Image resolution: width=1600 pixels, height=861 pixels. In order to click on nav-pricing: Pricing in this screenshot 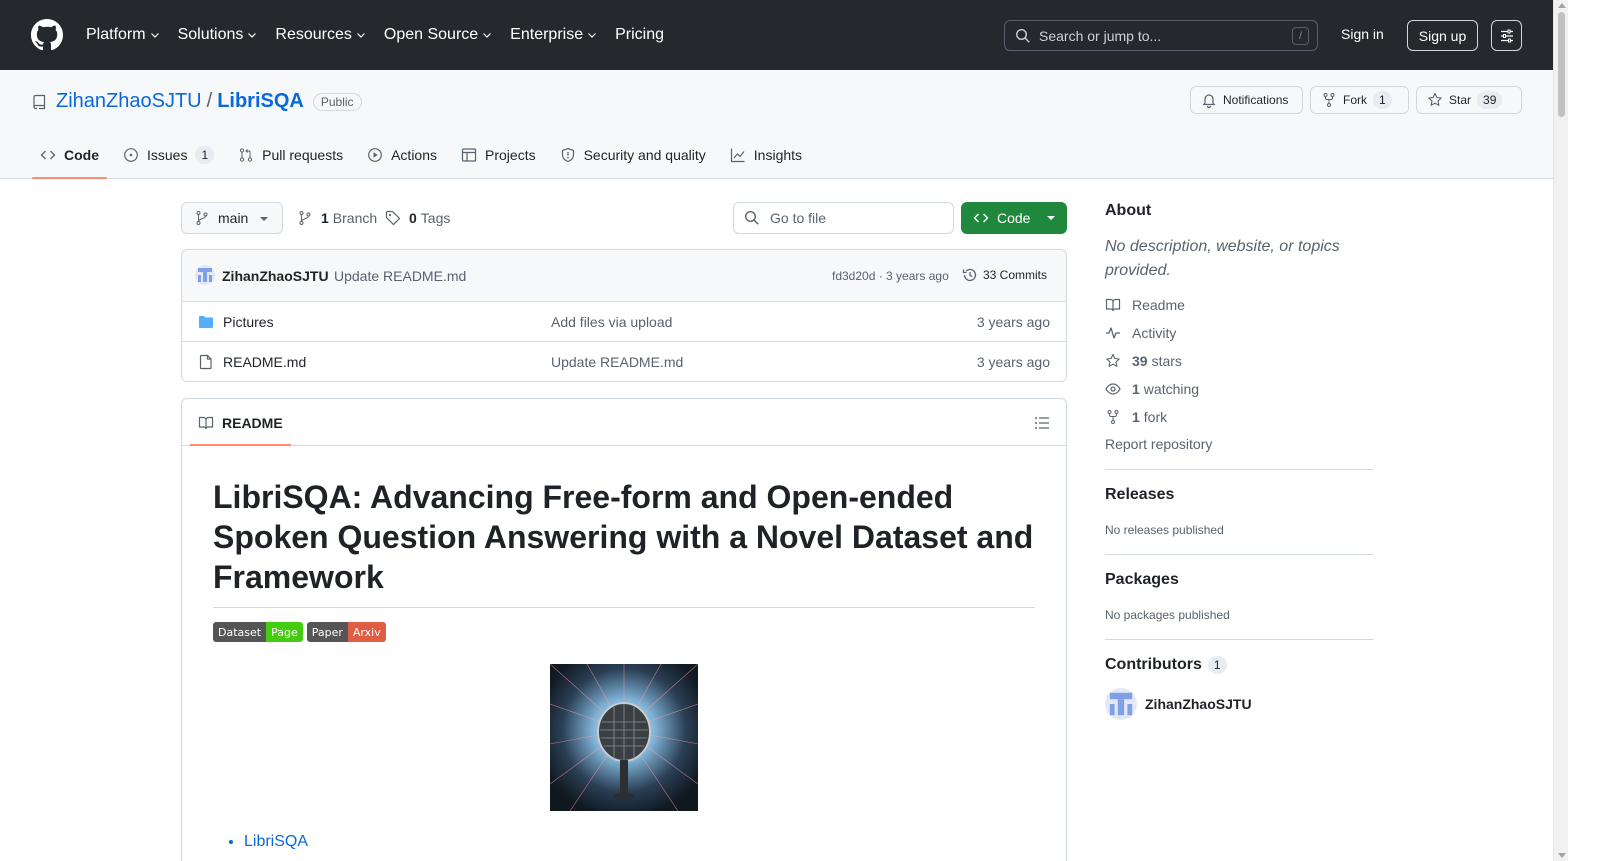, I will do `click(639, 35)`.